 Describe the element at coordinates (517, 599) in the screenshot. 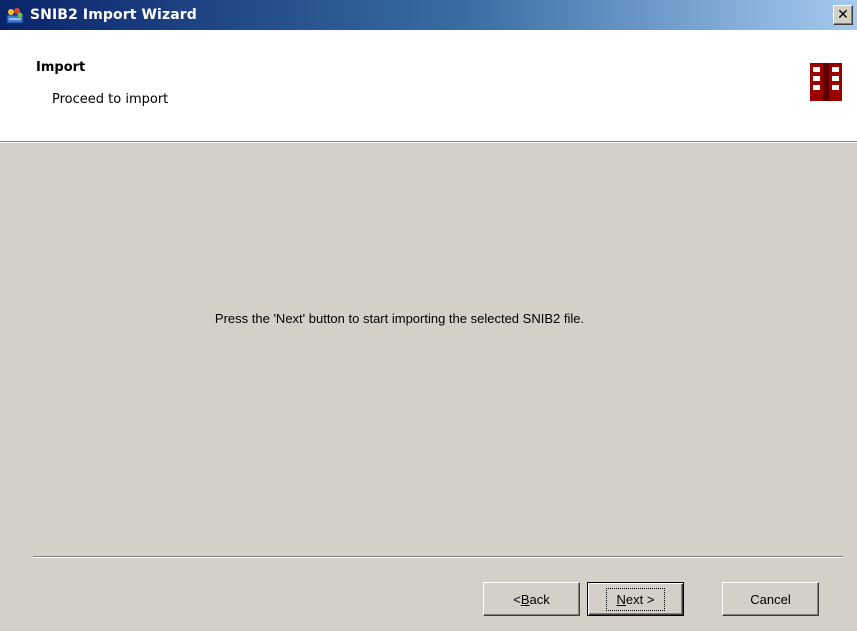

I see `back-button-prefix: <` at that location.